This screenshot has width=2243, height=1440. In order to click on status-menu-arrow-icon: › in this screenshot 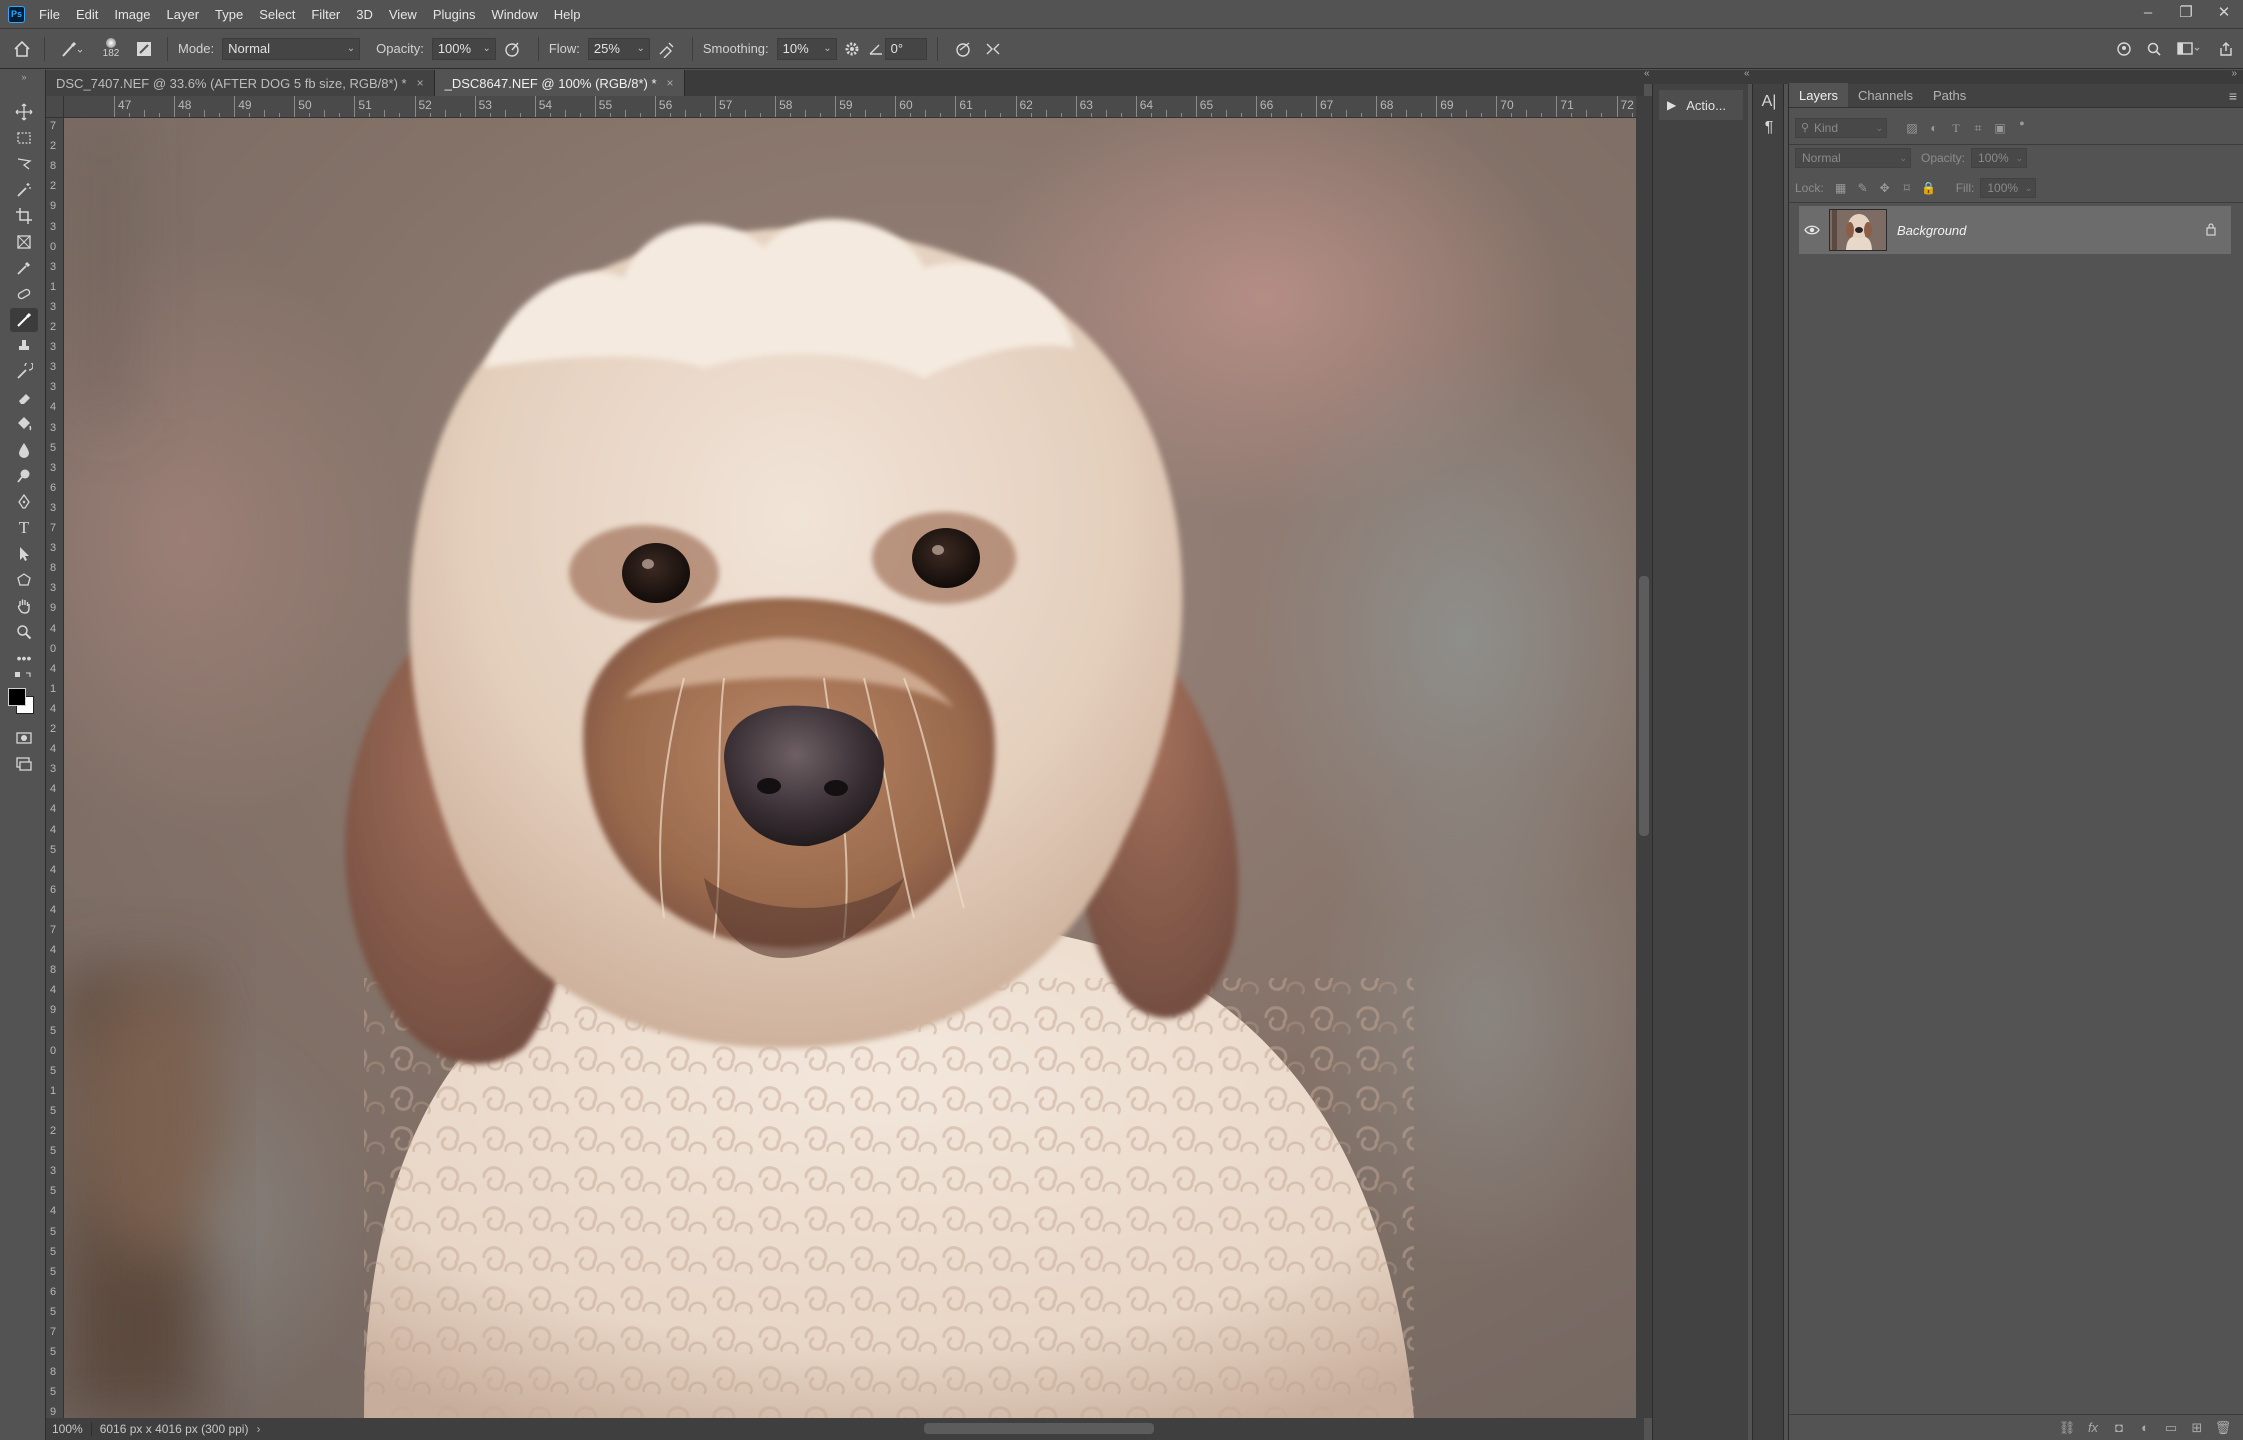, I will do `click(258, 1429)`.